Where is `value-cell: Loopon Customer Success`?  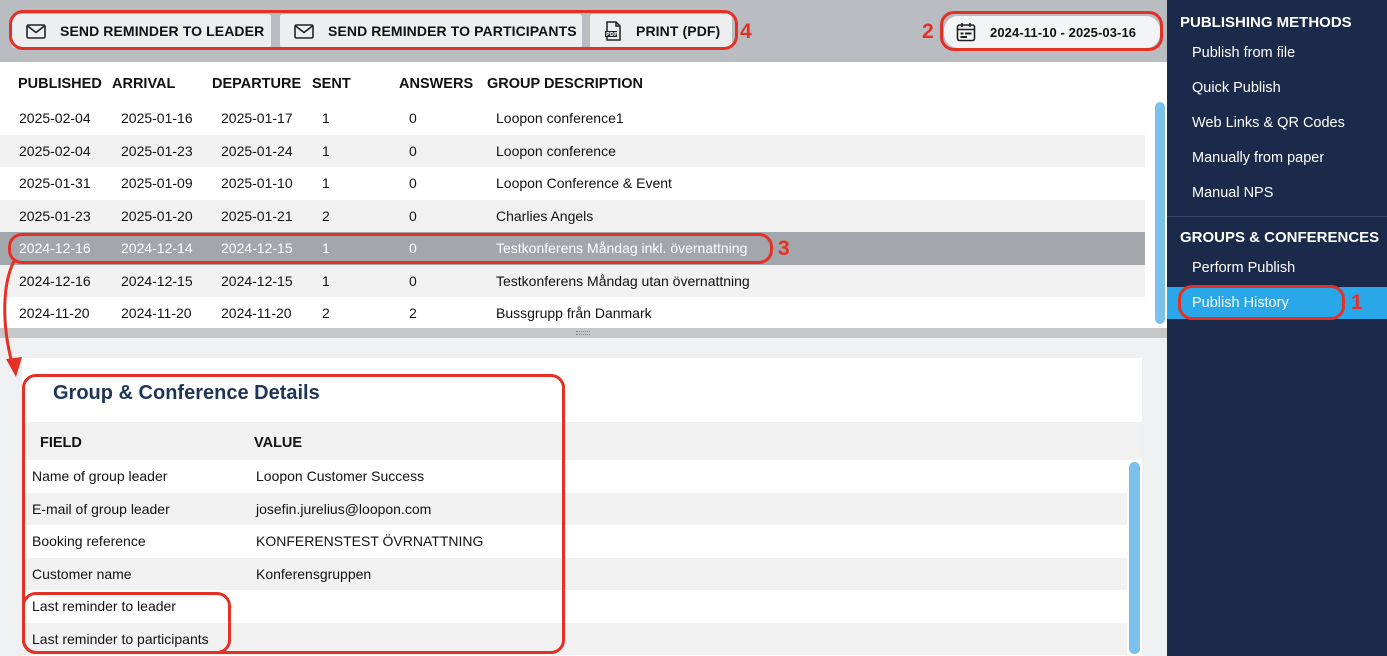 value-cell: Loopon Customer Success is located at coordinates (340, 476).